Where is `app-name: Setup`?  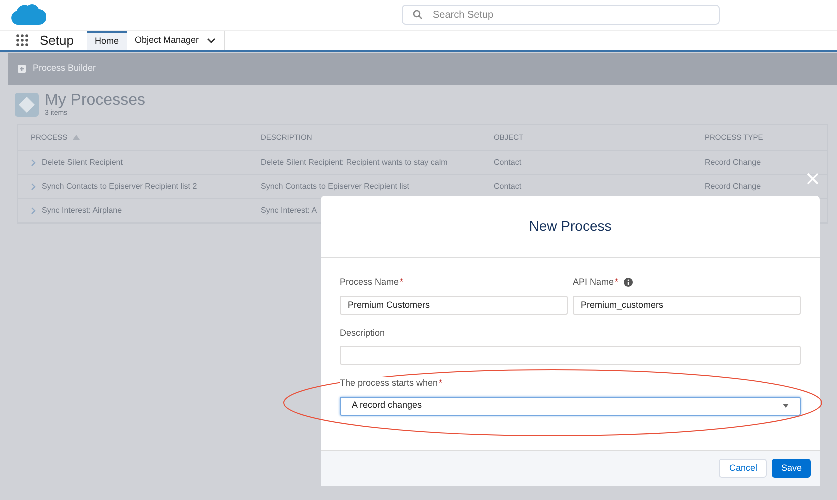
app-name: Setup is located at coordinates (57, 41).